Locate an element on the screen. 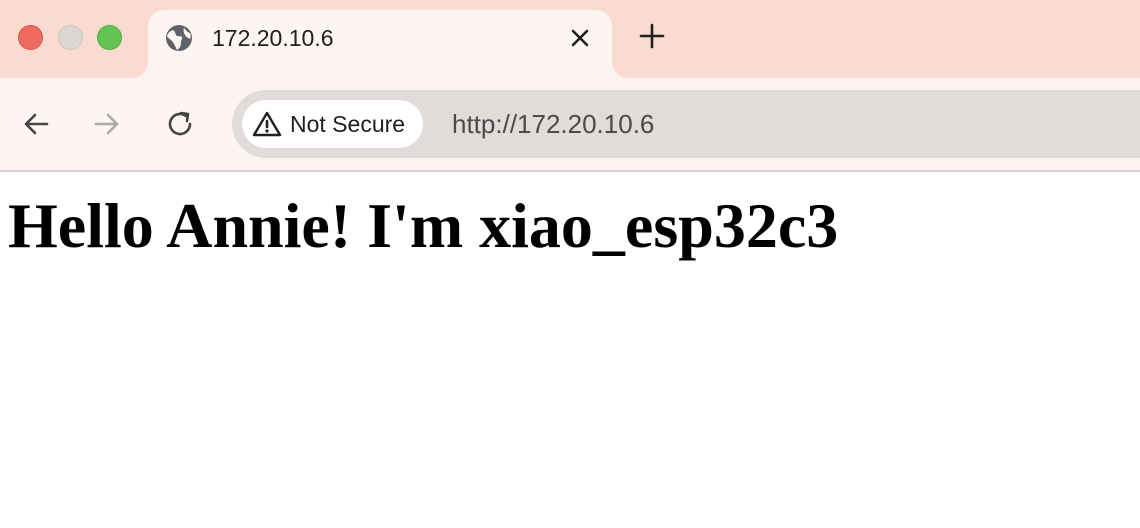 This screenshot has width=1140, height=528. reload-icon is located at coordinates (180, 124).